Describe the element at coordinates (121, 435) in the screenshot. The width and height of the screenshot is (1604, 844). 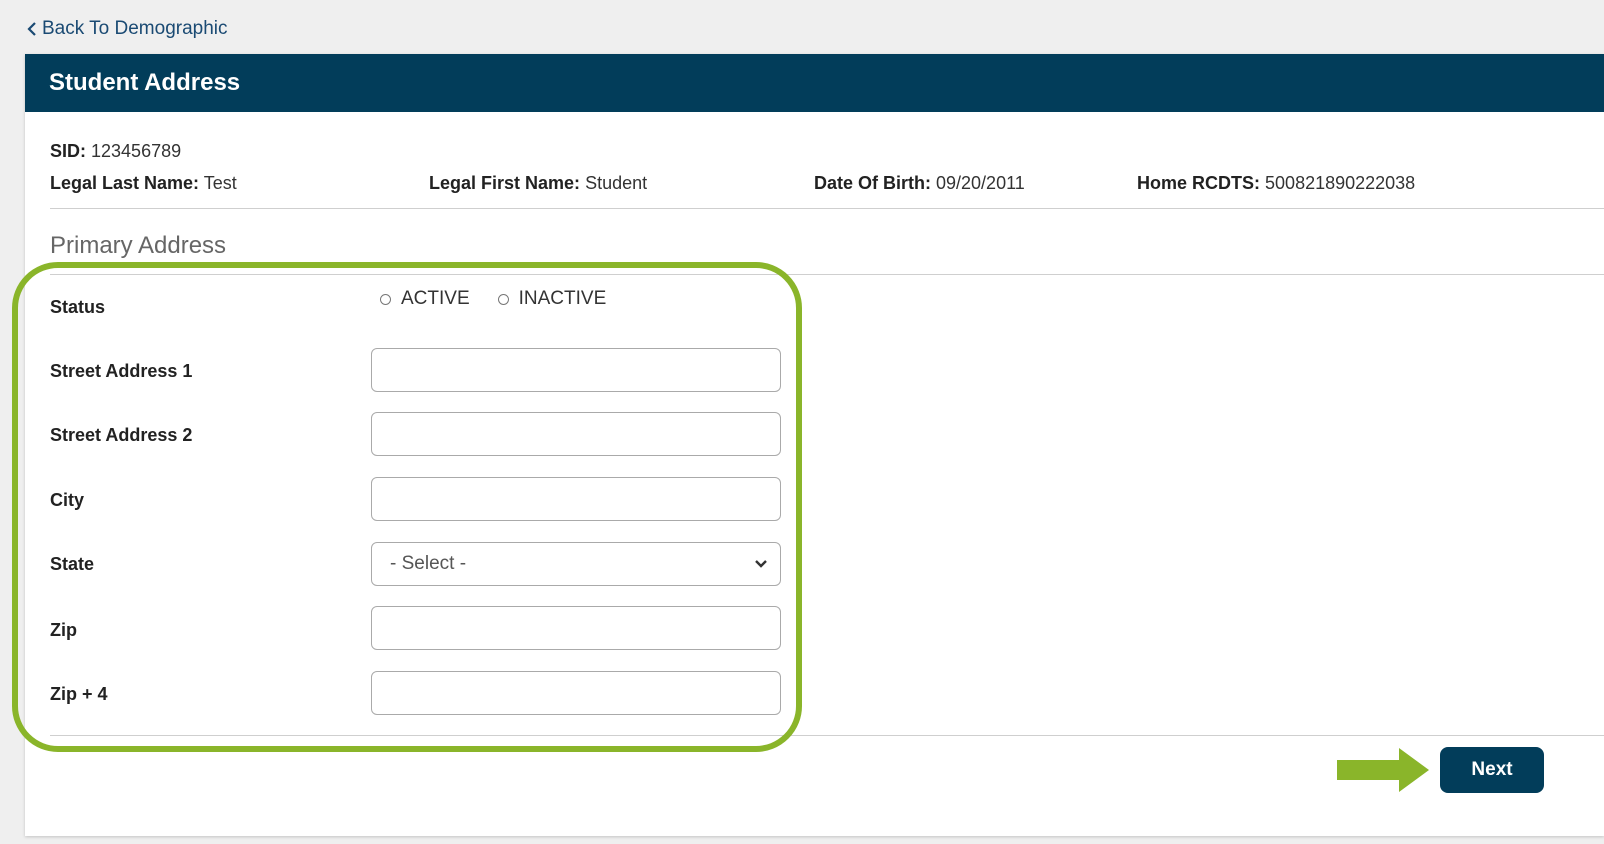
I see `street-address-2-label: Street Address 2` at that location.